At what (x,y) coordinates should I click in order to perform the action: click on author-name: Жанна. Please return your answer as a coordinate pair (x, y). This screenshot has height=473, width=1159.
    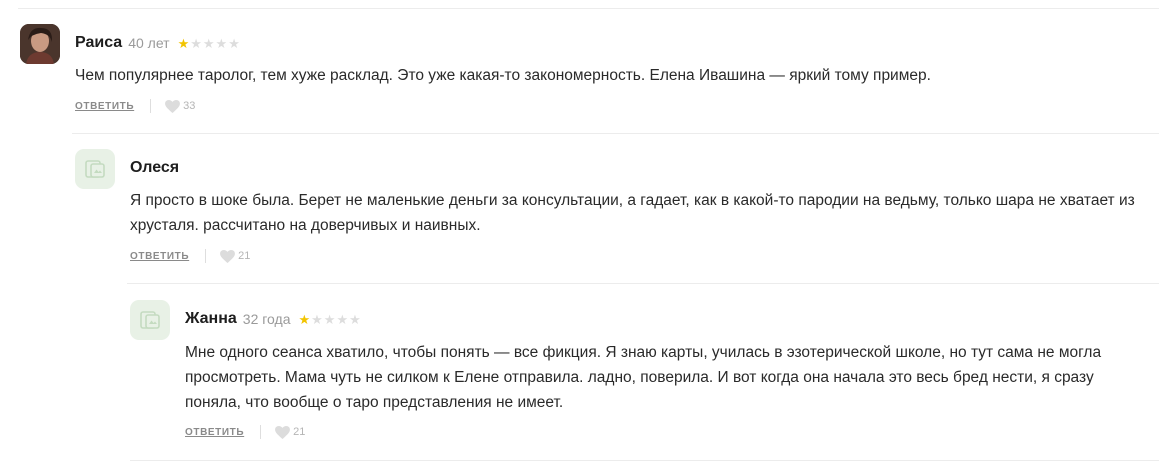
    Looking at the image, I should click on (211, 319).